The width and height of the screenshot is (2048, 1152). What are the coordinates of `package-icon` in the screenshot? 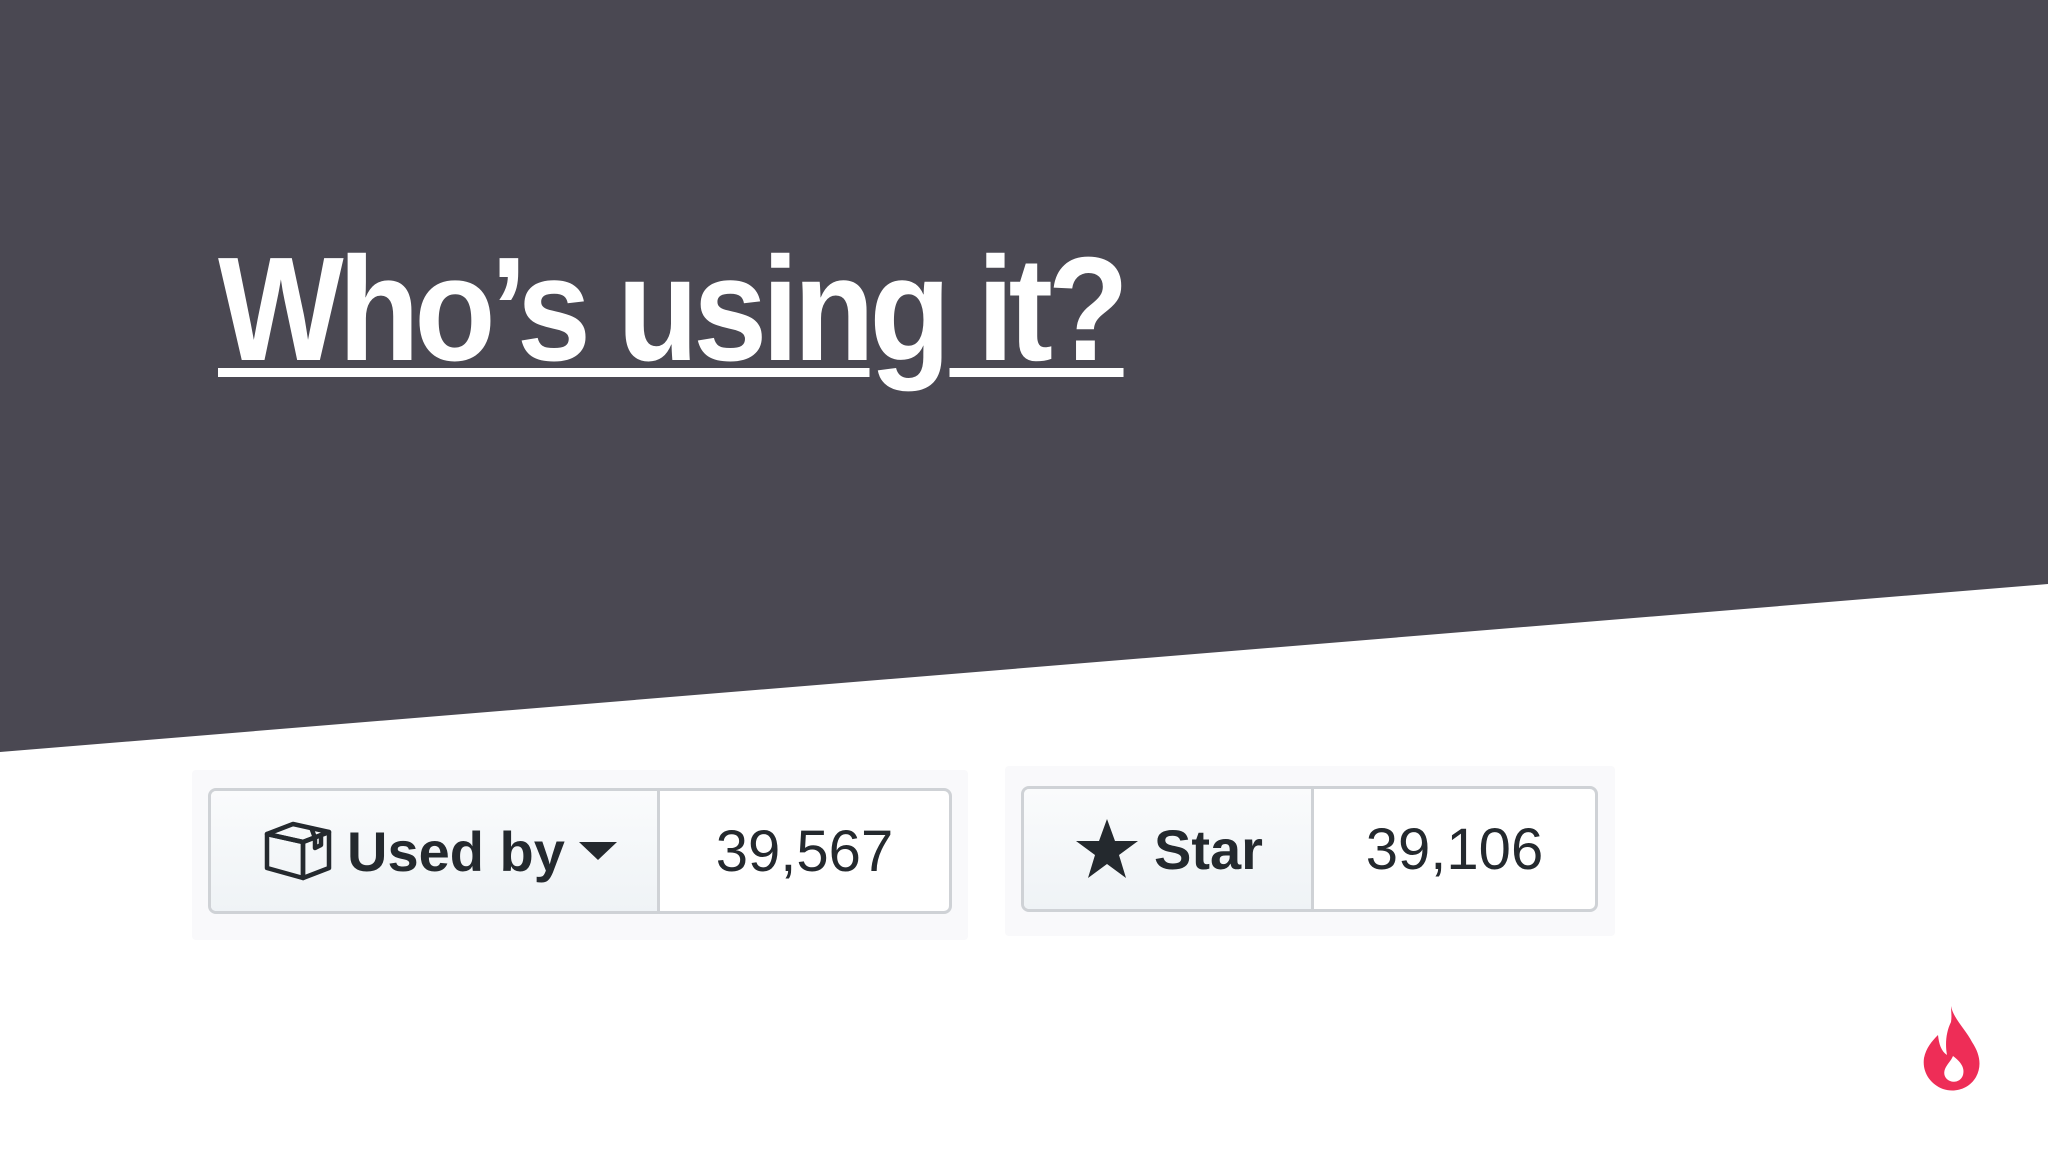 It's located at (298, 851).